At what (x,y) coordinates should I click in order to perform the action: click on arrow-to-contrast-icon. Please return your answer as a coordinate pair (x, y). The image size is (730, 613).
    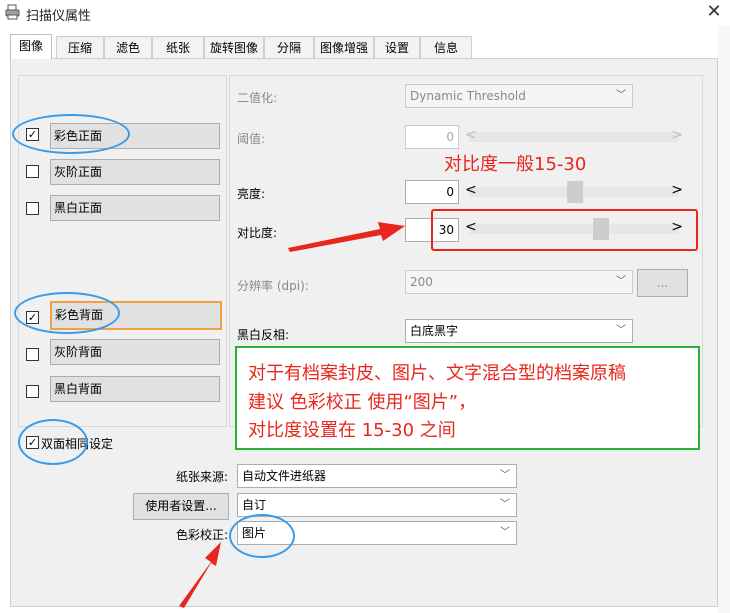
    Looking at the image, I should click on (346, 237).